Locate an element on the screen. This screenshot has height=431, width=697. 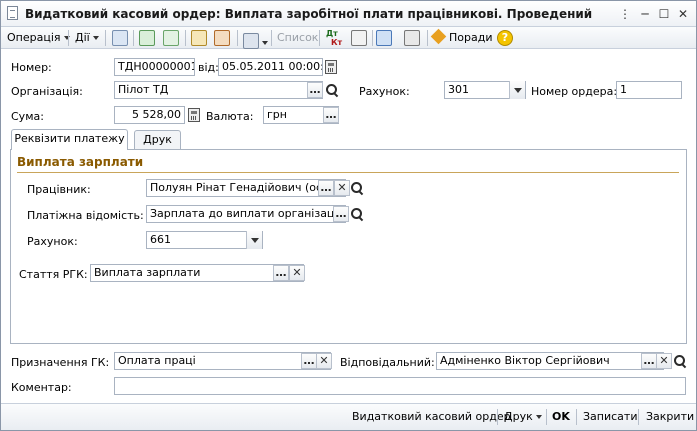
section-title: Виплата зарплати is located at coordinates (80, 162).